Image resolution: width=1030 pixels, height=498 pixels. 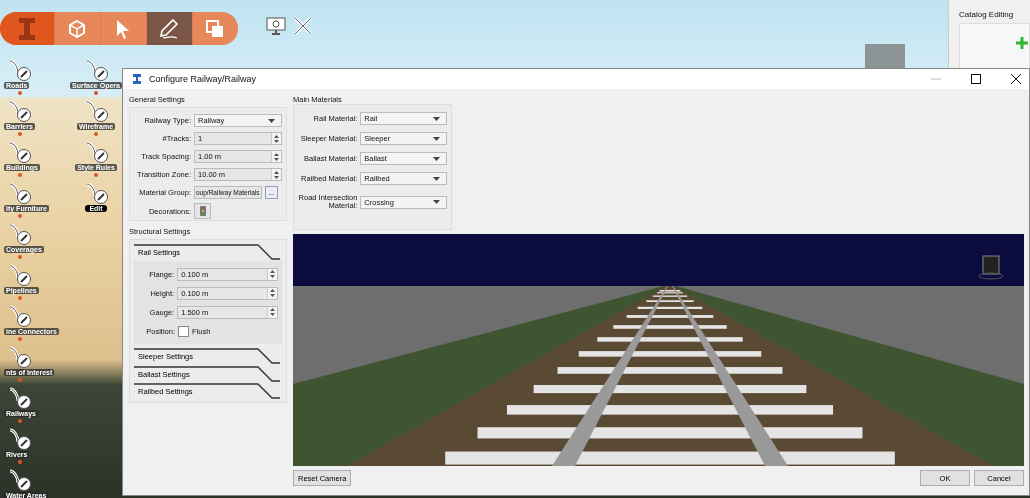 I want to click on maximize-icon, so click(x=976, y=79).